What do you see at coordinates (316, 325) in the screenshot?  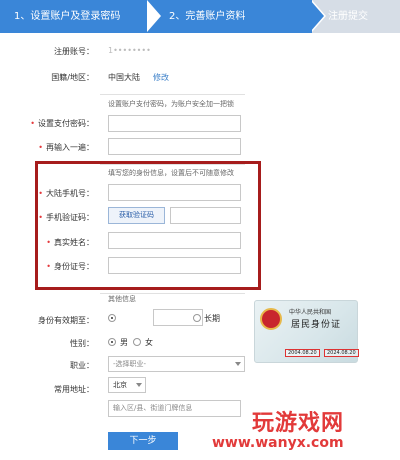 I see `id-card-line2: 居民身份证` at bounding box center [316, 325].